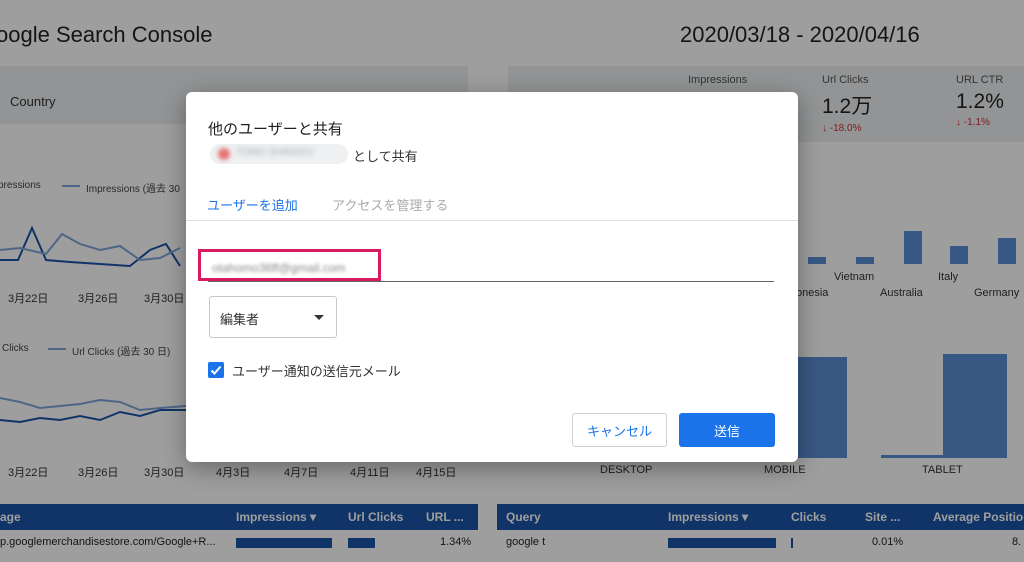 The image size is (1024, 562). Describe the element at coordinates (492, 220) in the screenshot. I see `tab-divider` at that location.